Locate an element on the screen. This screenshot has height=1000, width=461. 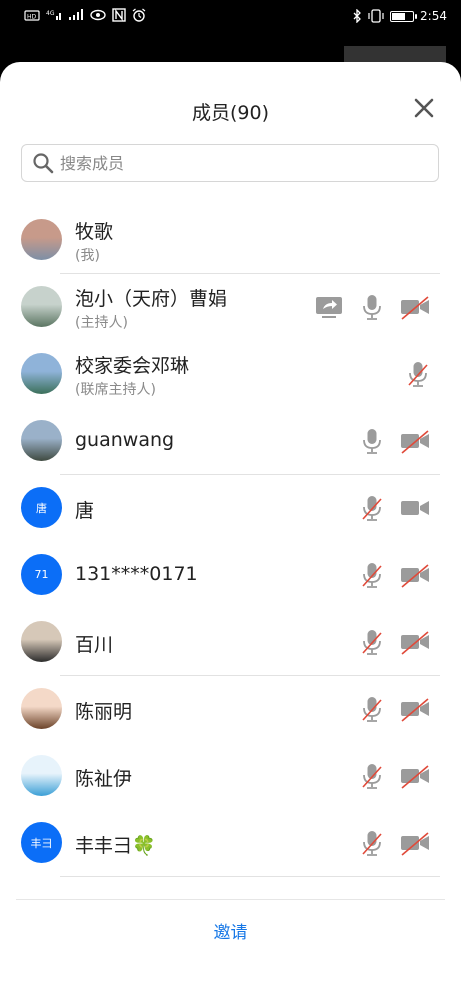
avatar: 丰彐 is located at coordinates (41, 842).